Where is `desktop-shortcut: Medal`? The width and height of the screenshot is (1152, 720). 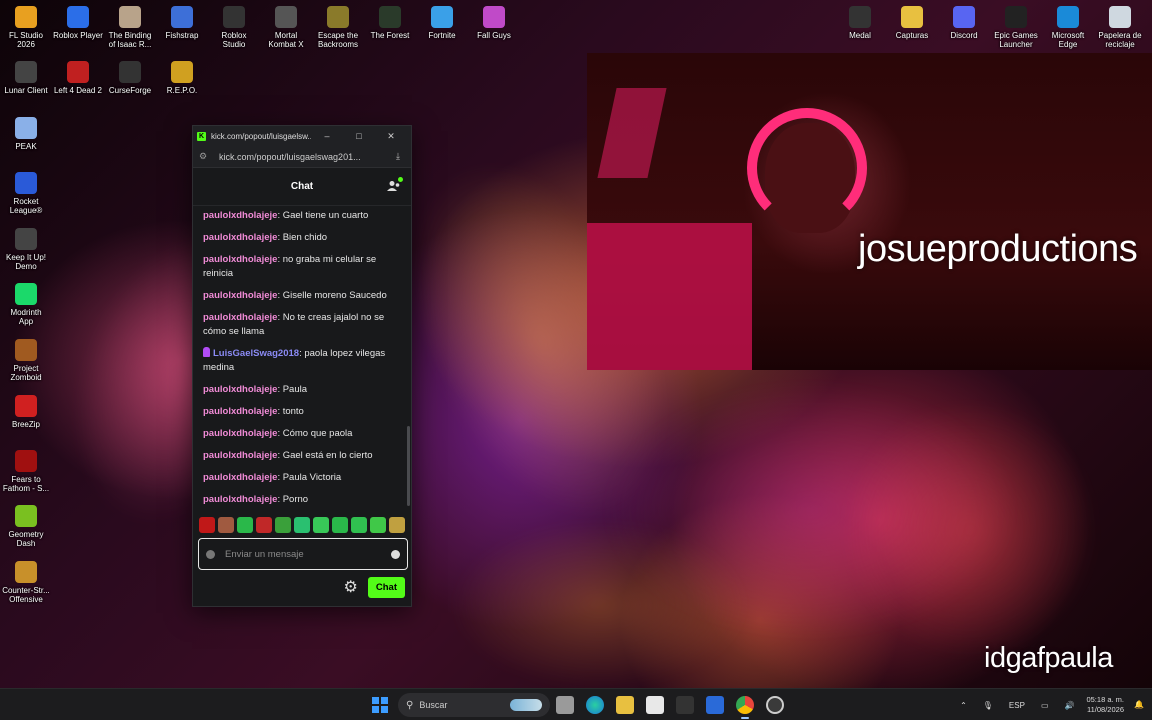
desktop-shortcut: Medal is located at coordinates (860, 23).